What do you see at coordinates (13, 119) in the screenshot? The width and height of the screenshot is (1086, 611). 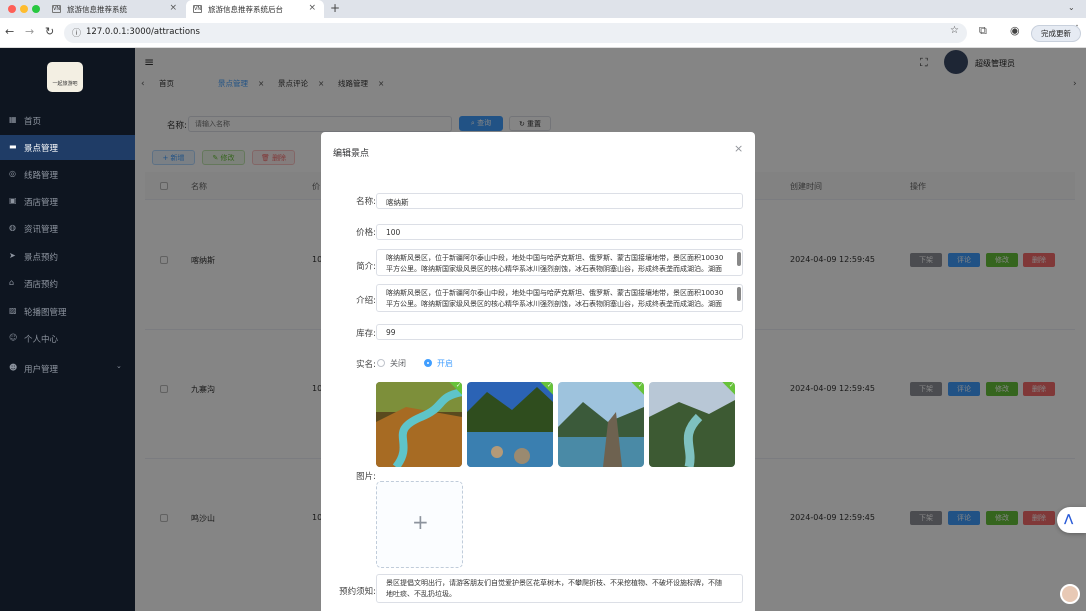 I see `grid-icon: ▦` at bounding box center [13, 119].